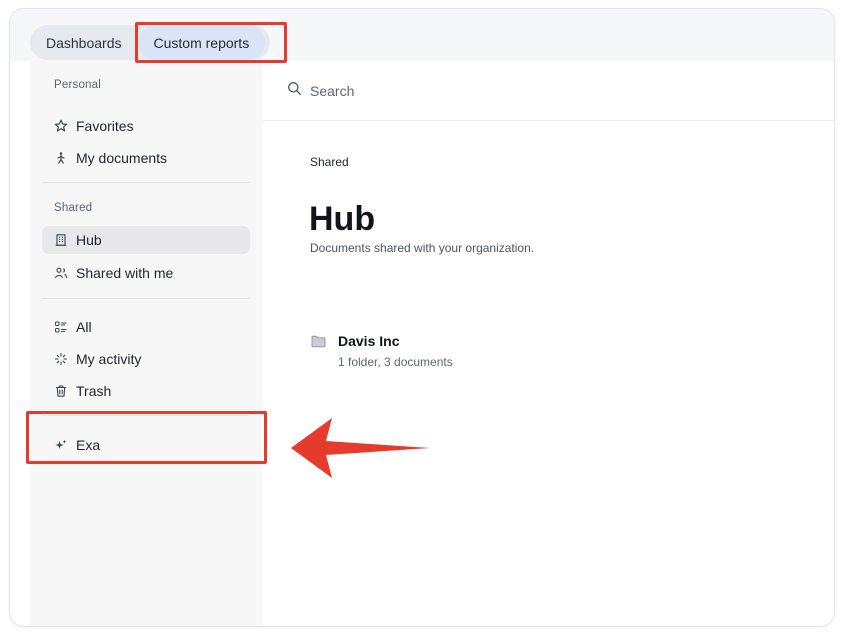 The width and height of the screenshot is (842, 635). Describe the element at coordinates (146, 126) in the screenshot. I see `sidebar-item-favorites: Favorites` at that location.